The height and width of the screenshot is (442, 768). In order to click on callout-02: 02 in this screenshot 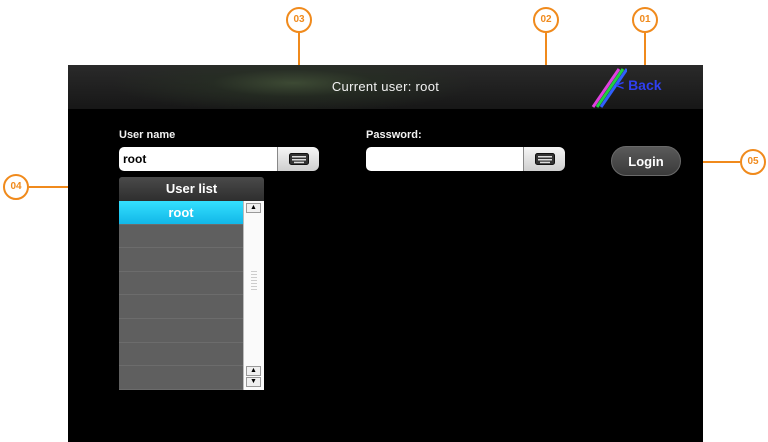, I will do `click(546, 20)`.